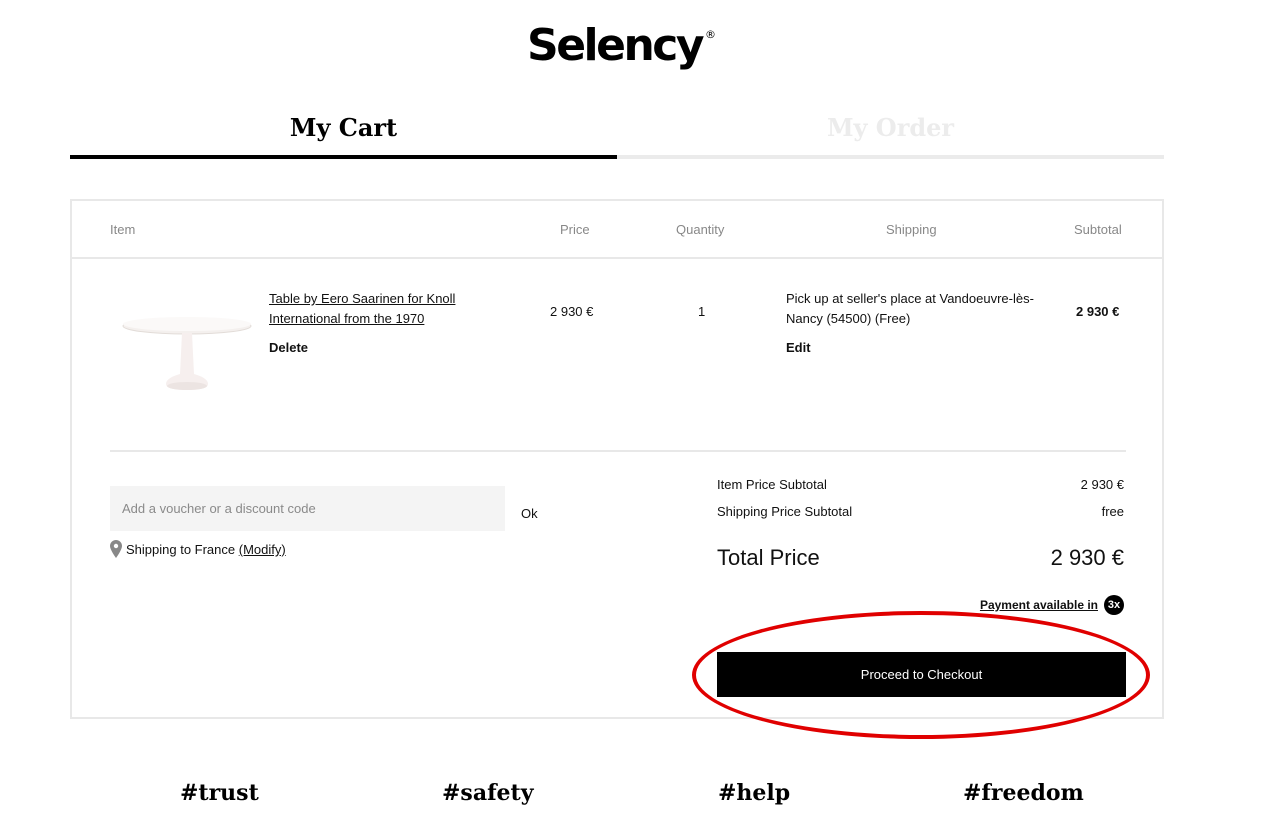  Describe the element at coordinates (307, 508) in the screenshot. I see `voucher-input` at that location.